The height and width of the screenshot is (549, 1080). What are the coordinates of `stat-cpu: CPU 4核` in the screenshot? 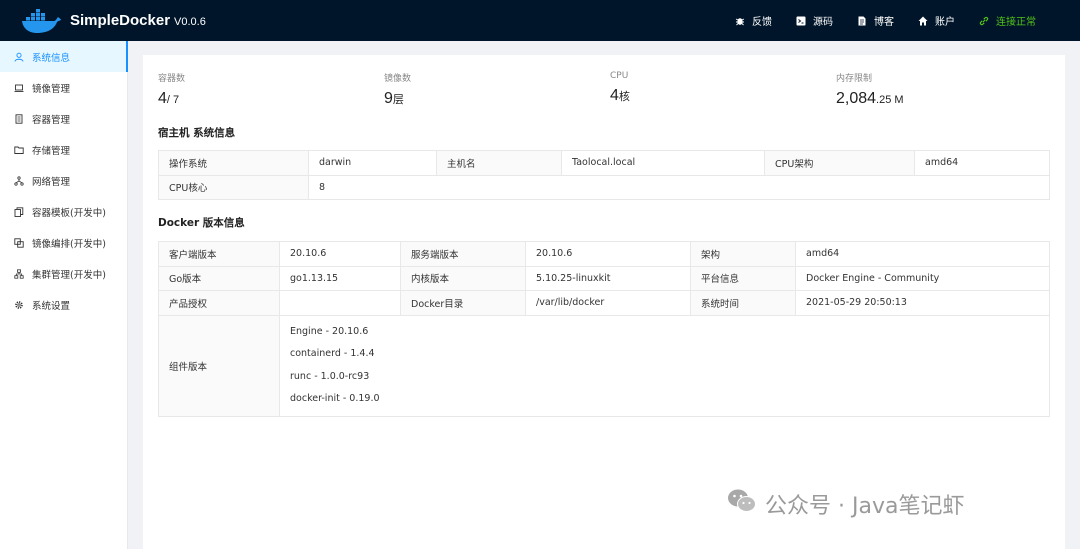 It's located at (723, 89).